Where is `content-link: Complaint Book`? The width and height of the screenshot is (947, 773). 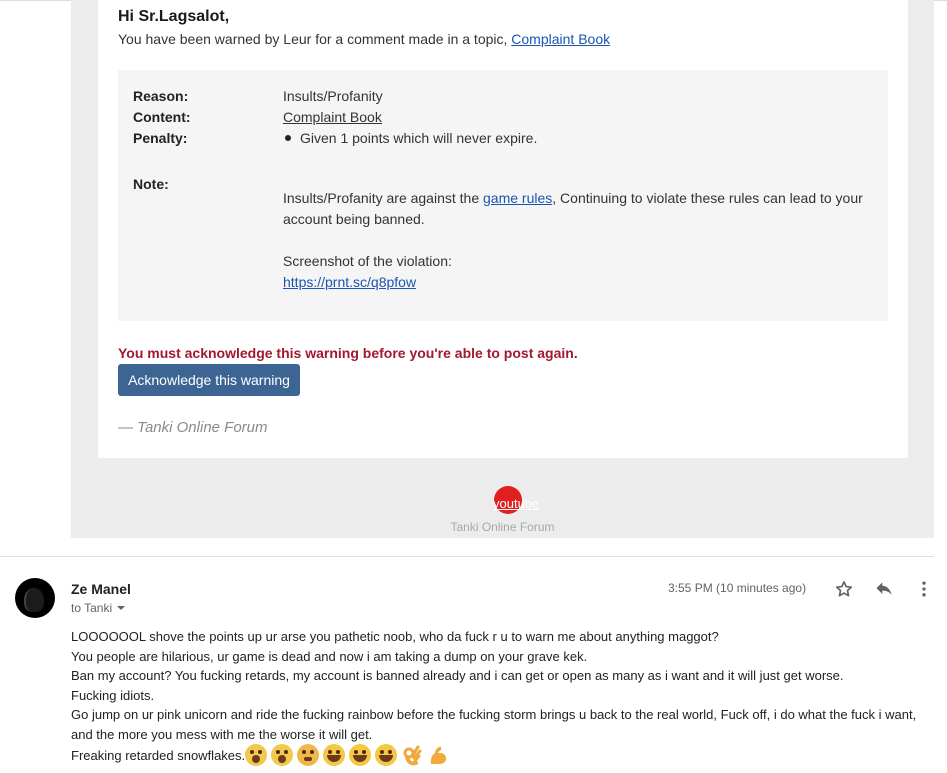 content-link: Complaint Book is located at coordinates (332, 117).